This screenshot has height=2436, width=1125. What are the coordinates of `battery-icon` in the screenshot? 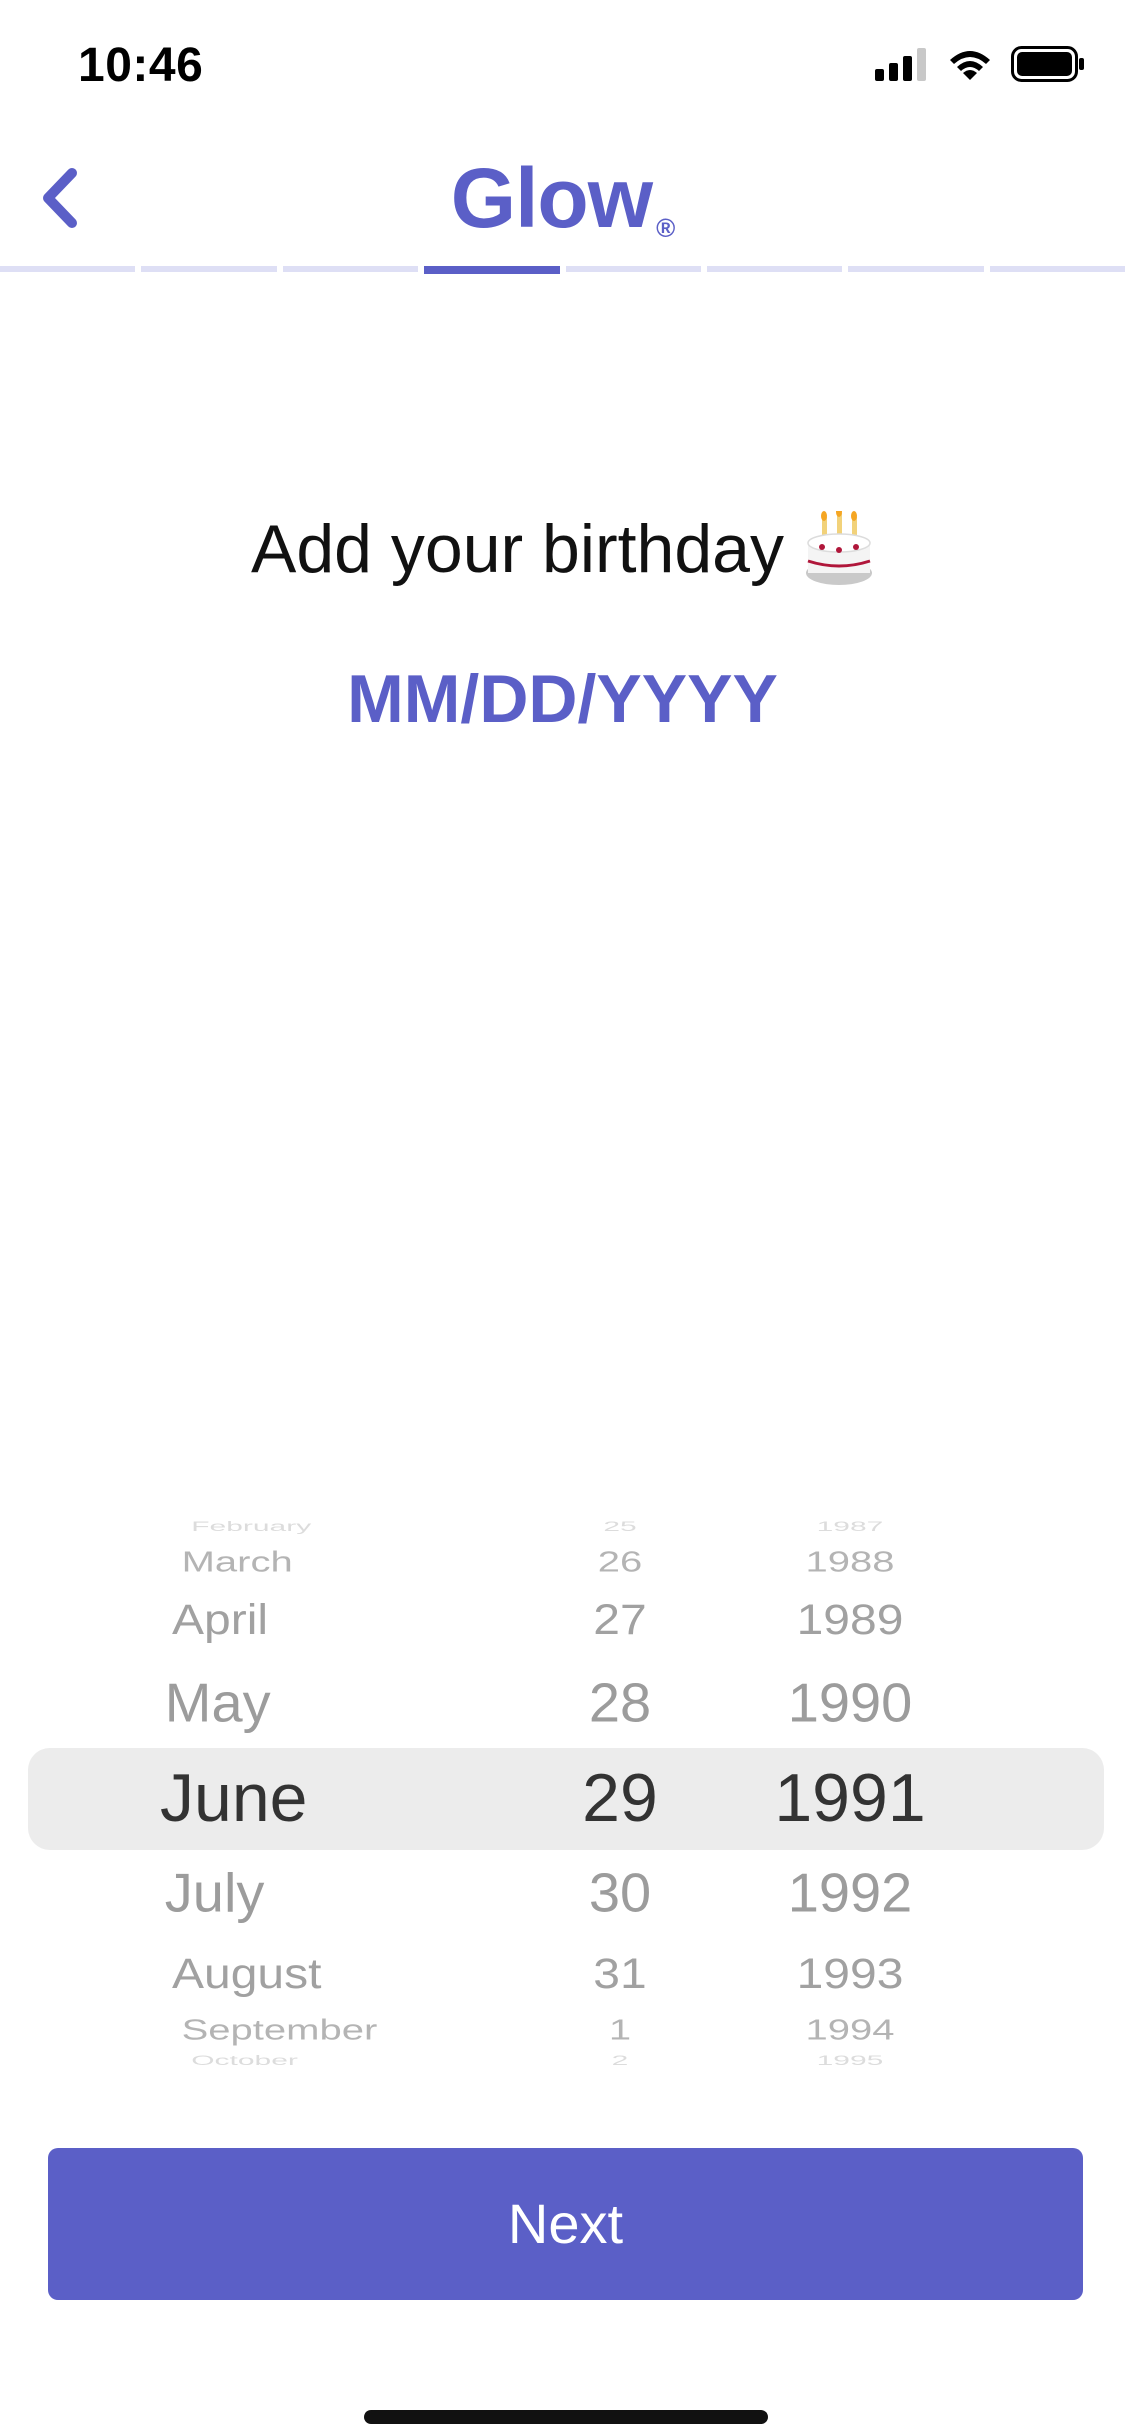 It's located at (1047, 64).